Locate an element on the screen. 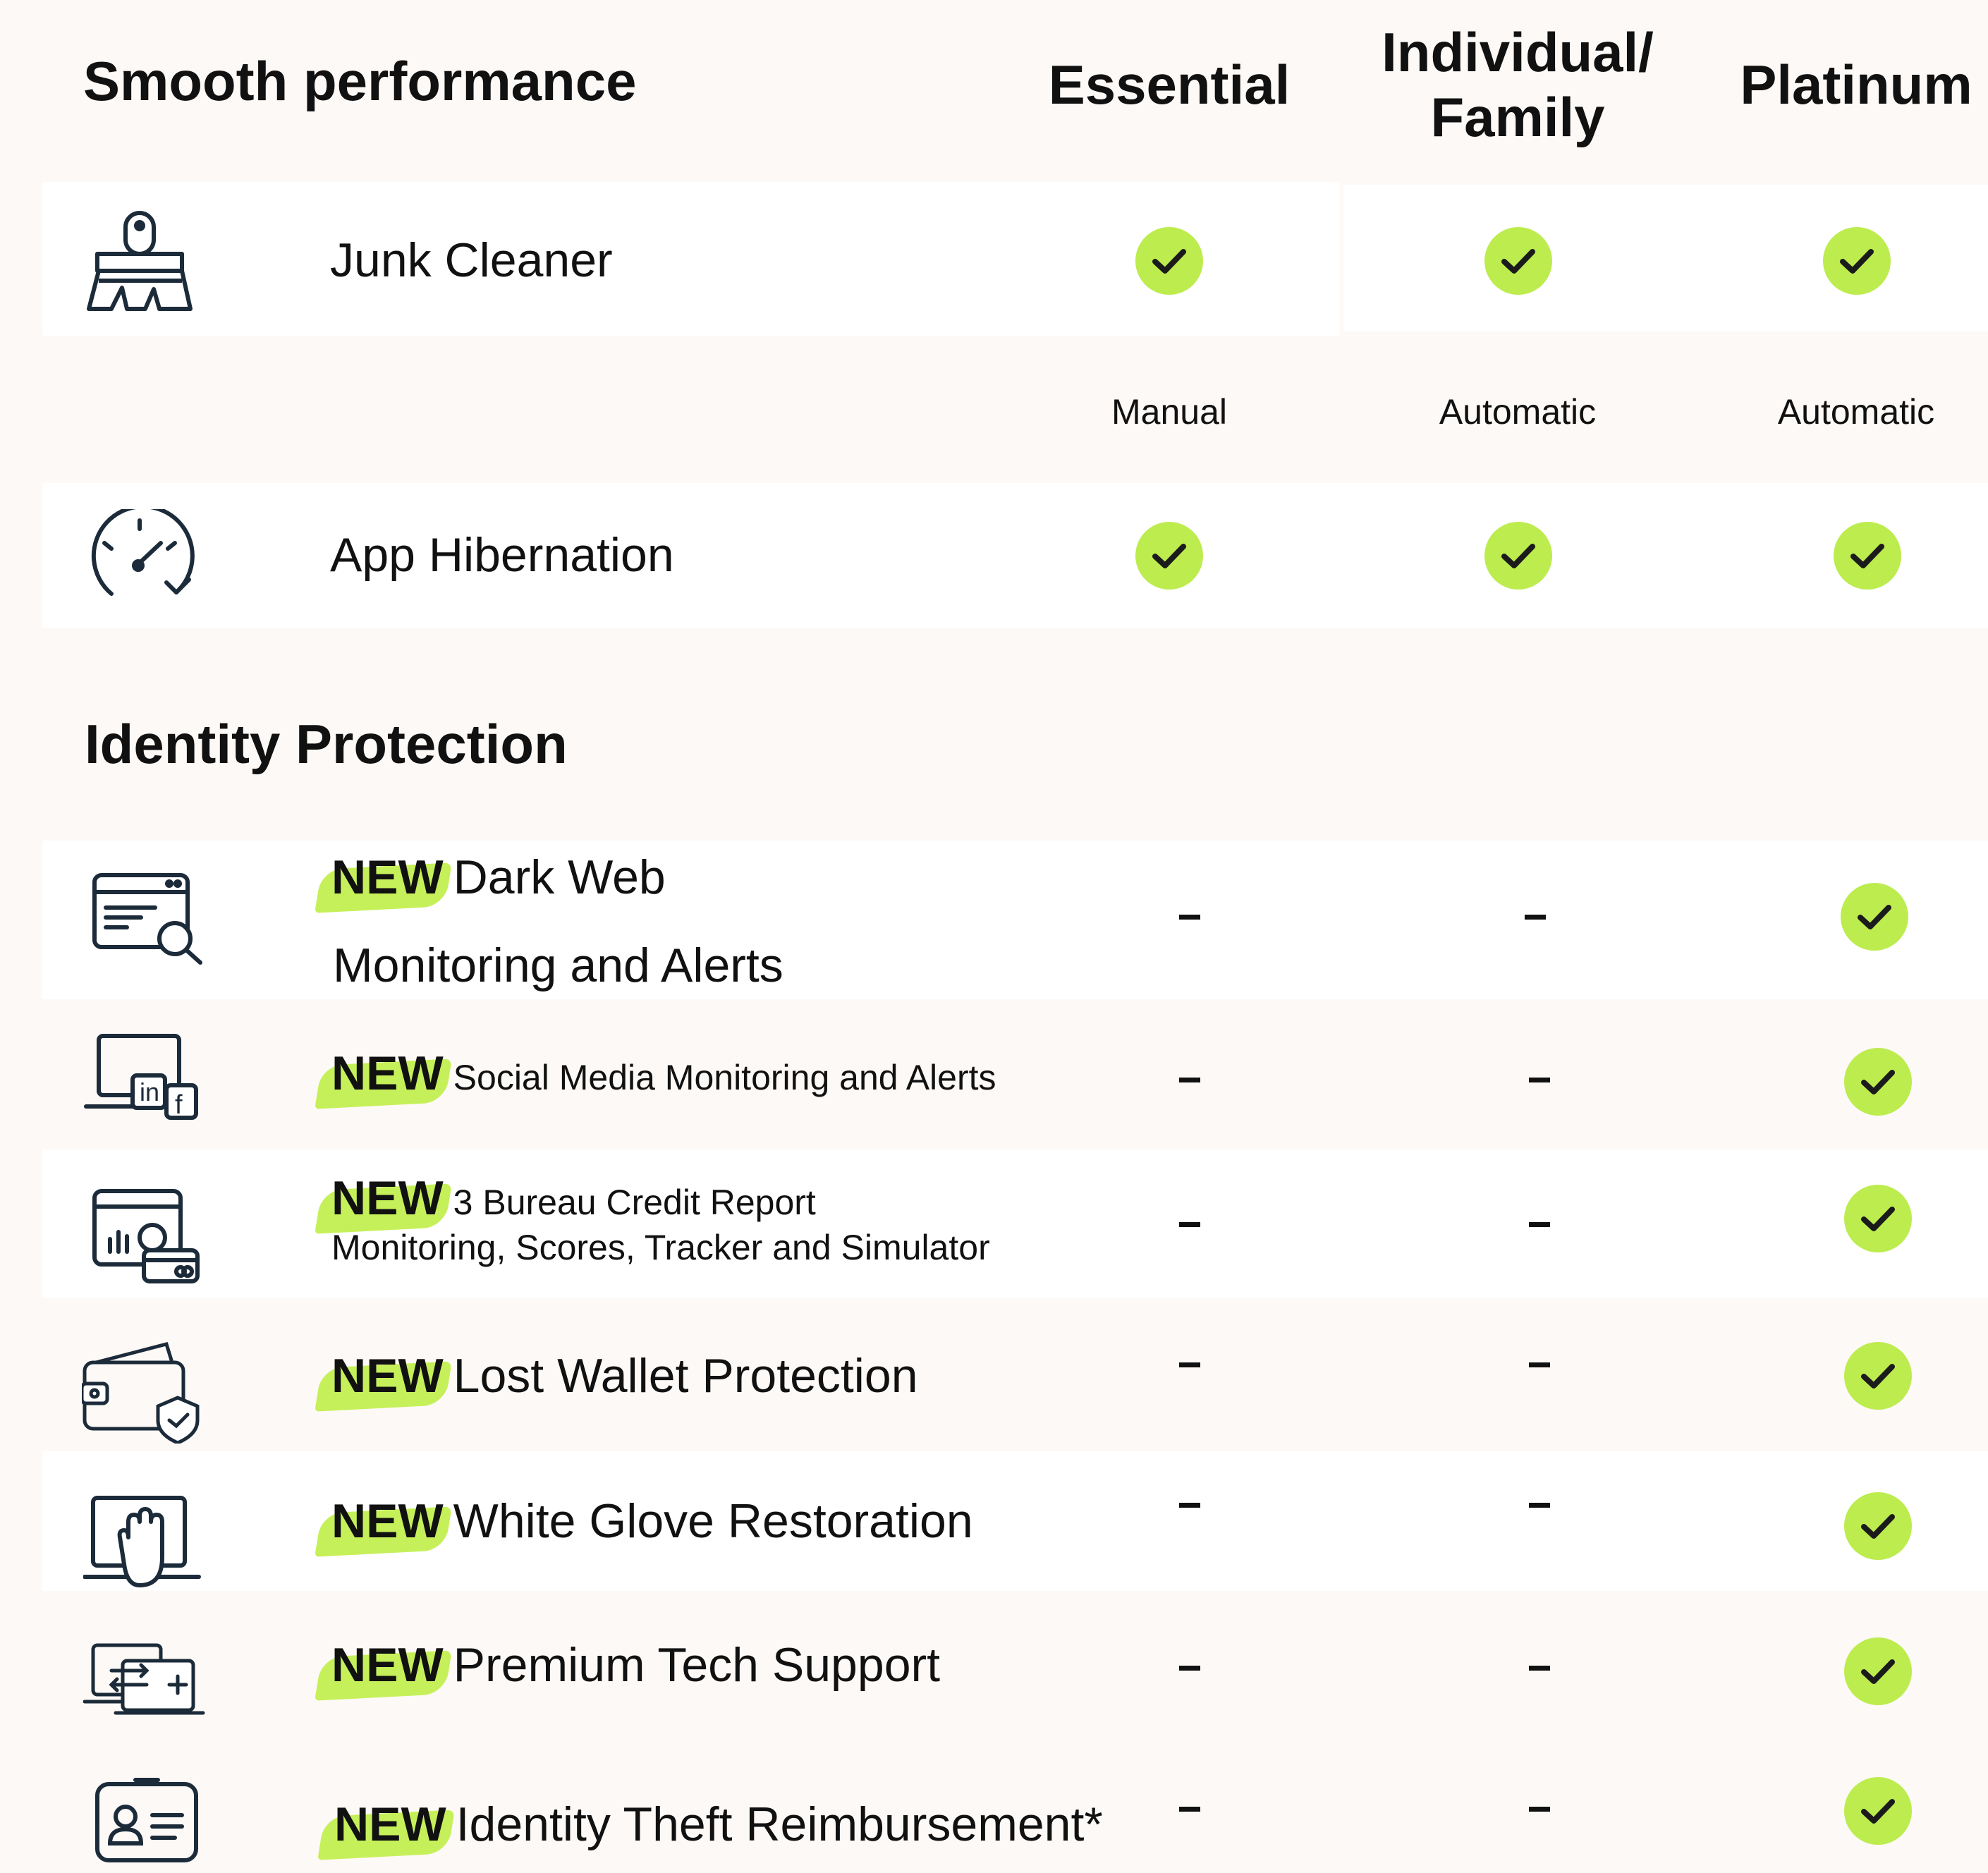 This screenshot has width=1988, height=1873. identity-theft-label: NEW Identity Theft Reimbursement* is located at coordinates (710, 1829).